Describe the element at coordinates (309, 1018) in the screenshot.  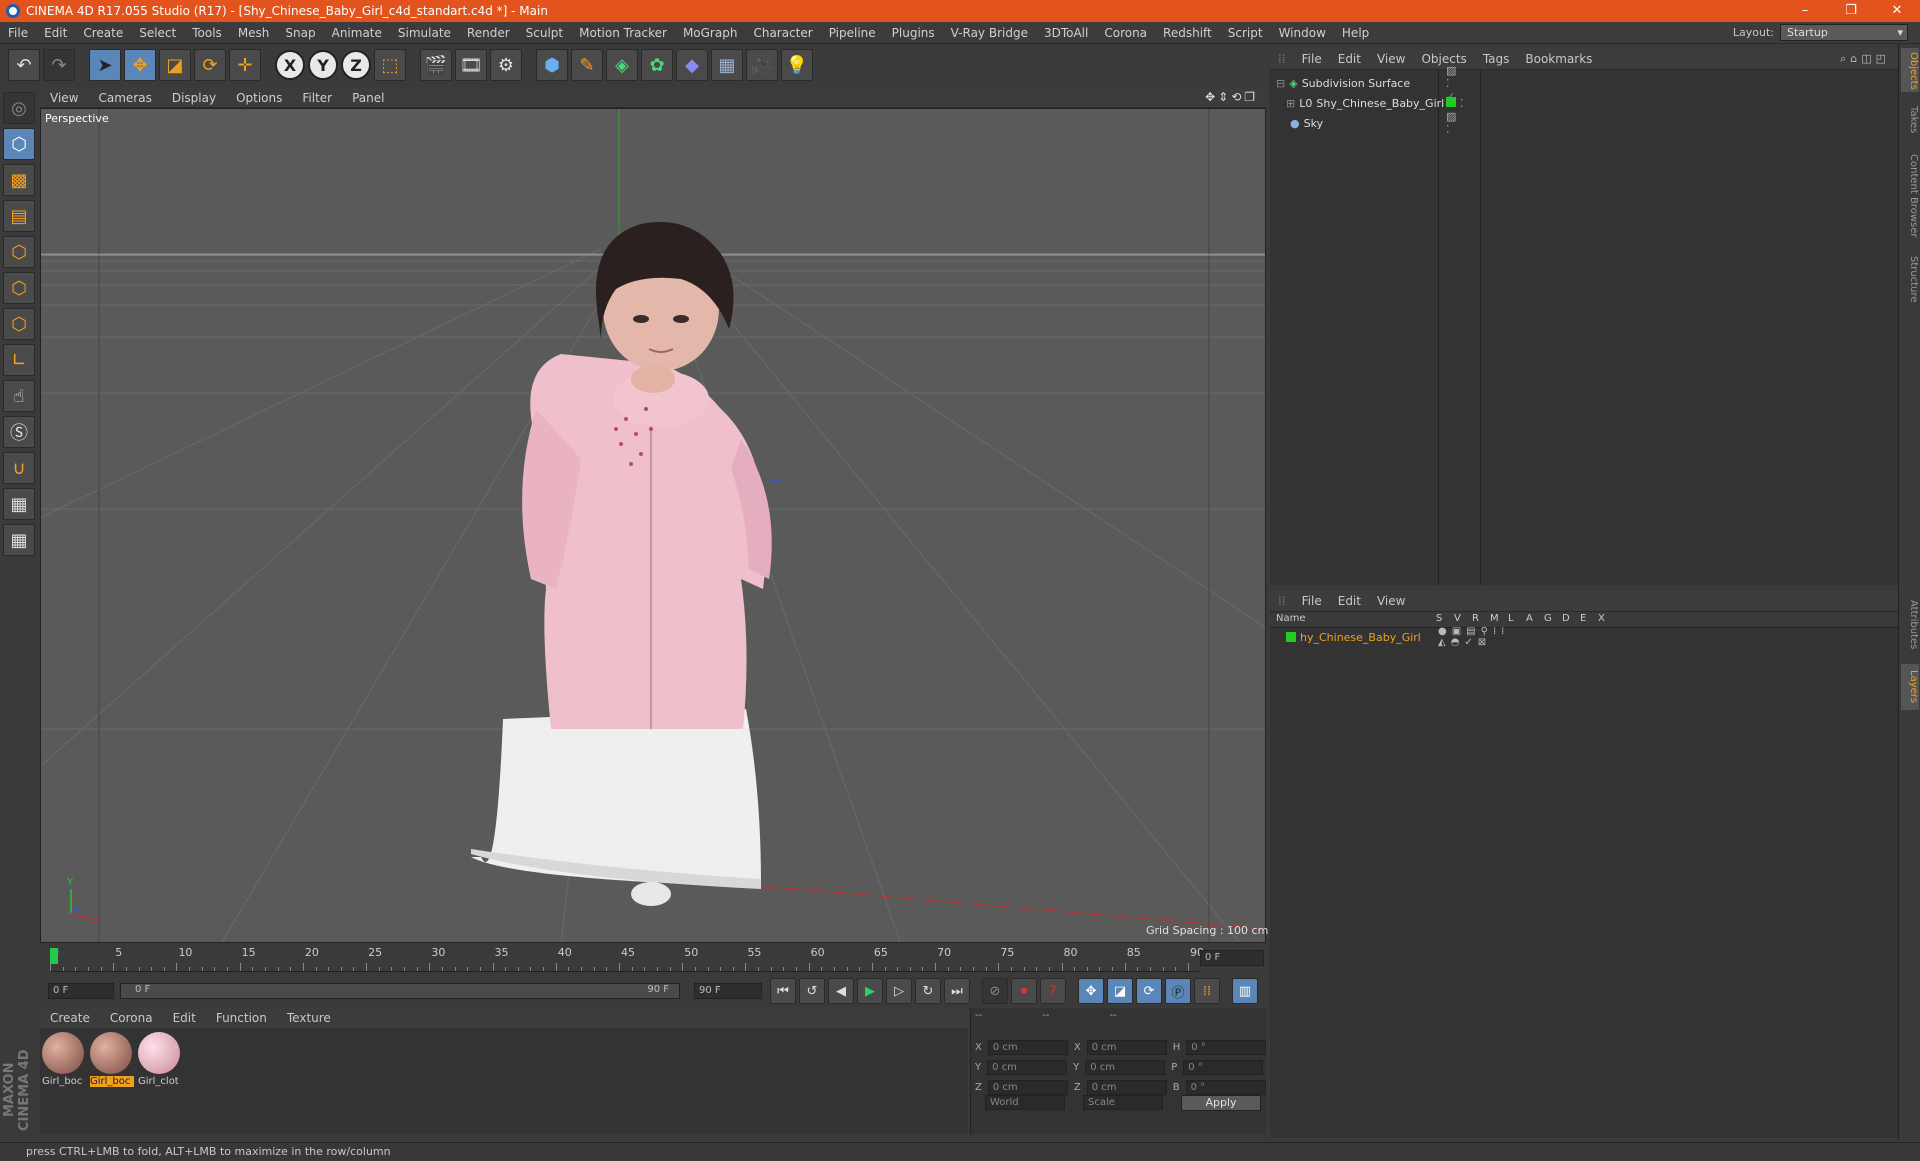
I see `material-menu-texture: Texture` at that location.